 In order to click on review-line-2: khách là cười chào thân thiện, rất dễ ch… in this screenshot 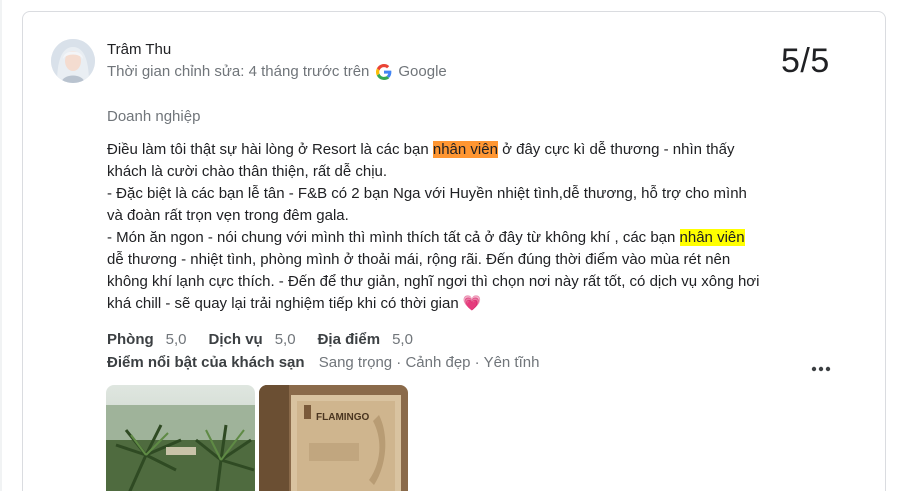, I will do `click(247, 171)`.